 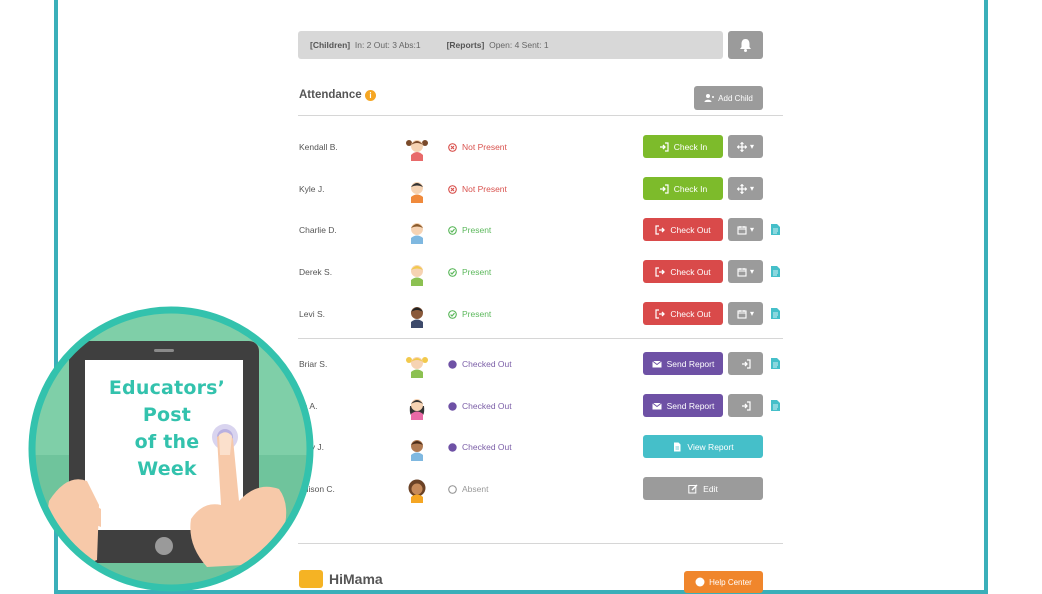 I want to click on girl-pigtails-avatar, so click(x=417, y=150).